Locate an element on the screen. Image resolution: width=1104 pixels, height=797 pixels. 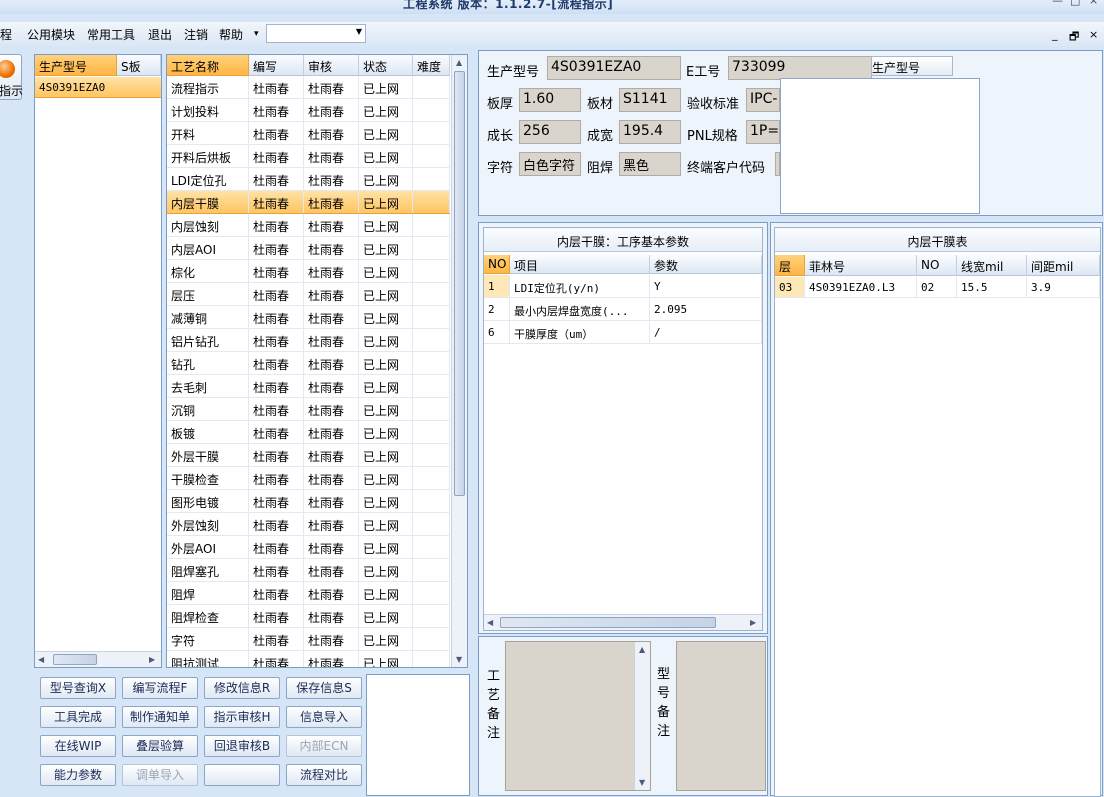
action-button-2: 修改信息R is located at coordinates (242, 688).